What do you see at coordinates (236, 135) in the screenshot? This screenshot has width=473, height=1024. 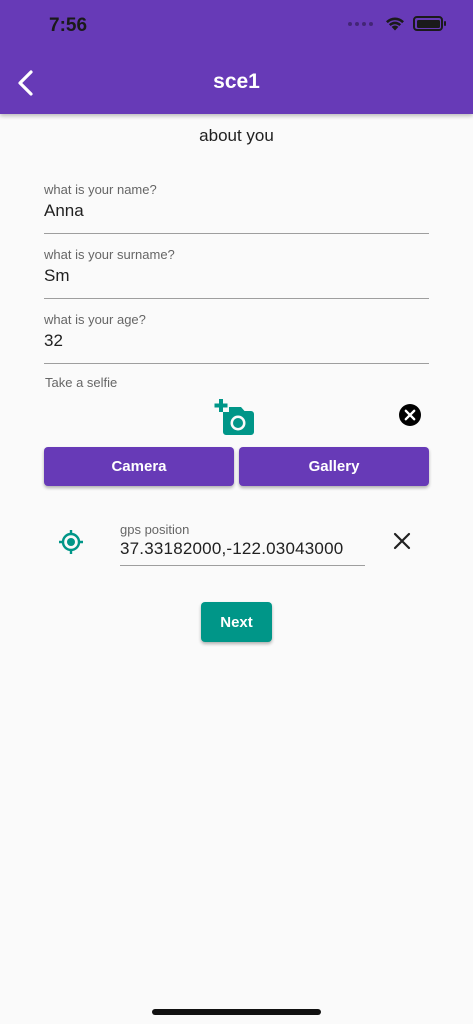 I see `section-title: about you` at bounding box center [236, 135].